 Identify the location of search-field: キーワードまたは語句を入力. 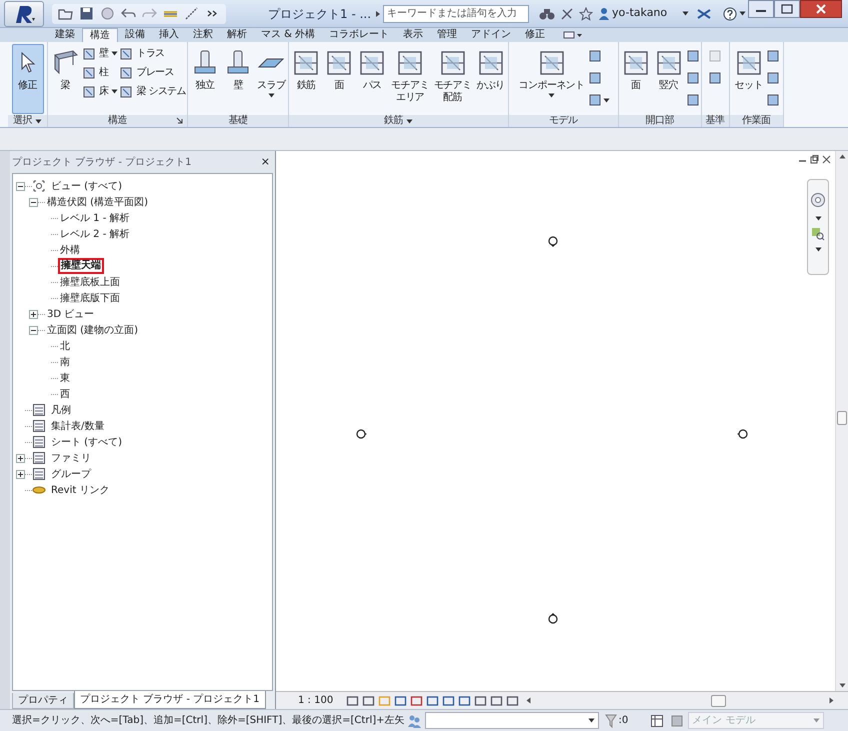
(456, 13).